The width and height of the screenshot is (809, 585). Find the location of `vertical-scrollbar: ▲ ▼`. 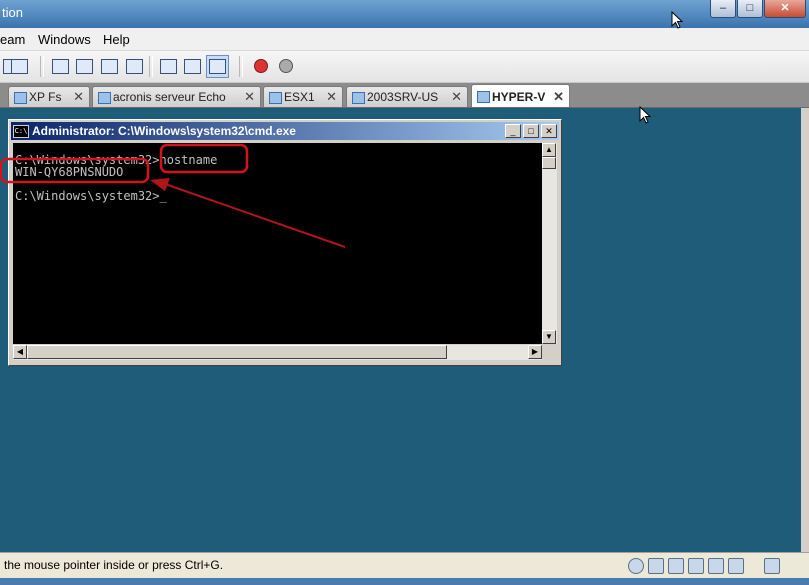

vertical-scrollbar: ▲ ▼ is located at coordinates (549, 243).